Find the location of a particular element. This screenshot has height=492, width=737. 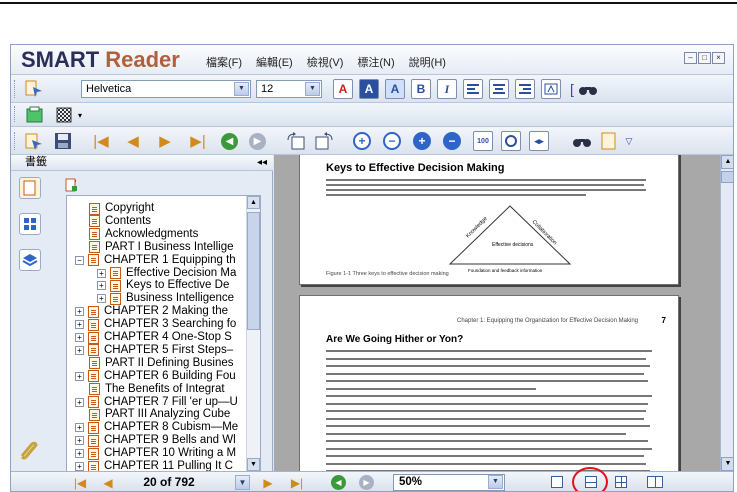

rotate-left-icon is located at coordinates (296, 141).